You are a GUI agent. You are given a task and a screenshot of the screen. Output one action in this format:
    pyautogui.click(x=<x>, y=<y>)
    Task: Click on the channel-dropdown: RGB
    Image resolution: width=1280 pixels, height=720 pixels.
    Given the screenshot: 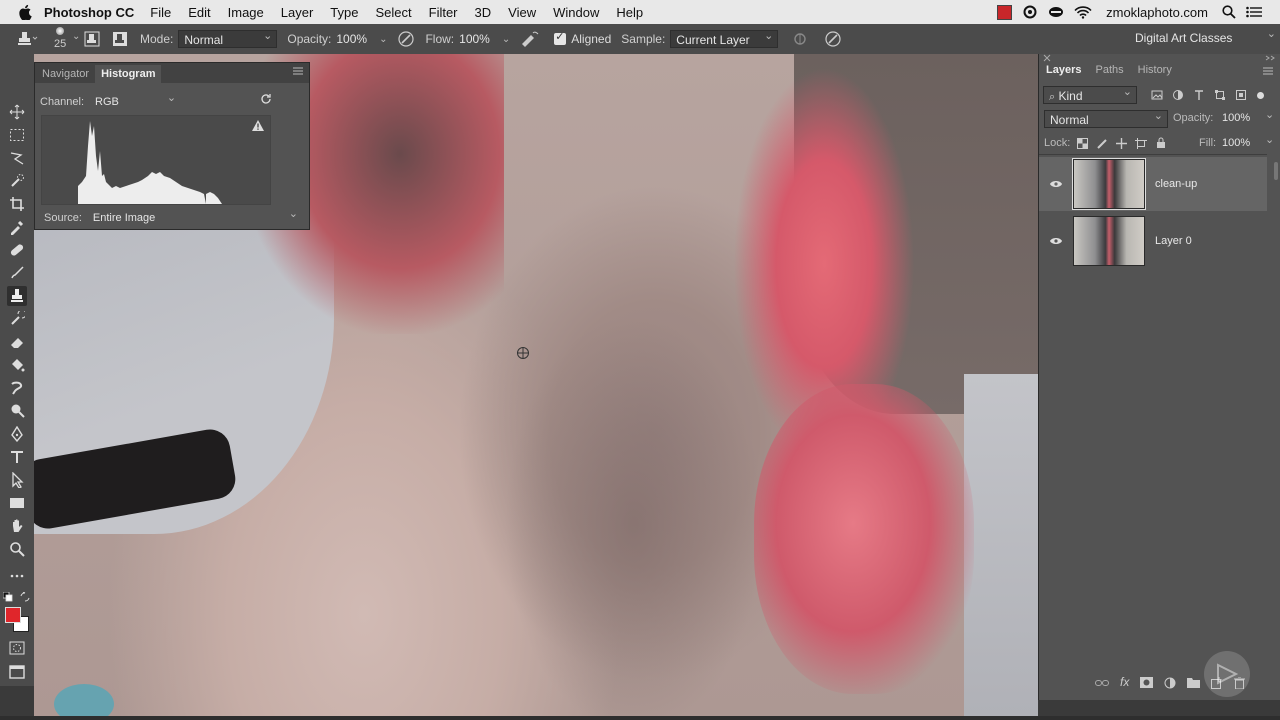 What is the action you would take?
    pyautogui.click(x=135, y=100)
    